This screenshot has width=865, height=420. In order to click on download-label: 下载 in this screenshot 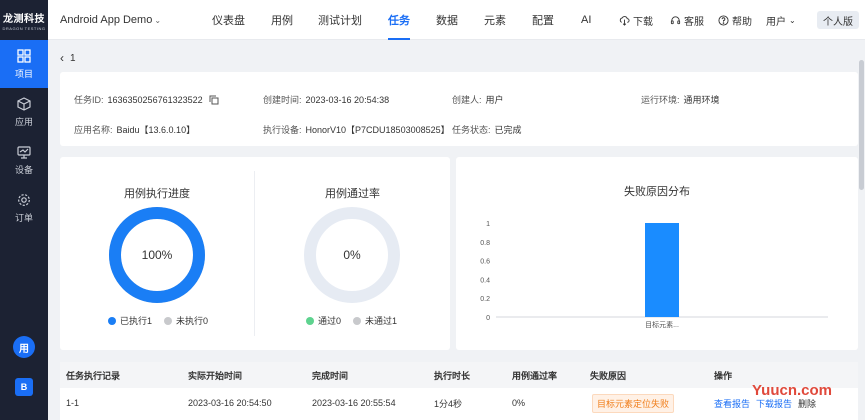, I will do `click(643, 22)`.